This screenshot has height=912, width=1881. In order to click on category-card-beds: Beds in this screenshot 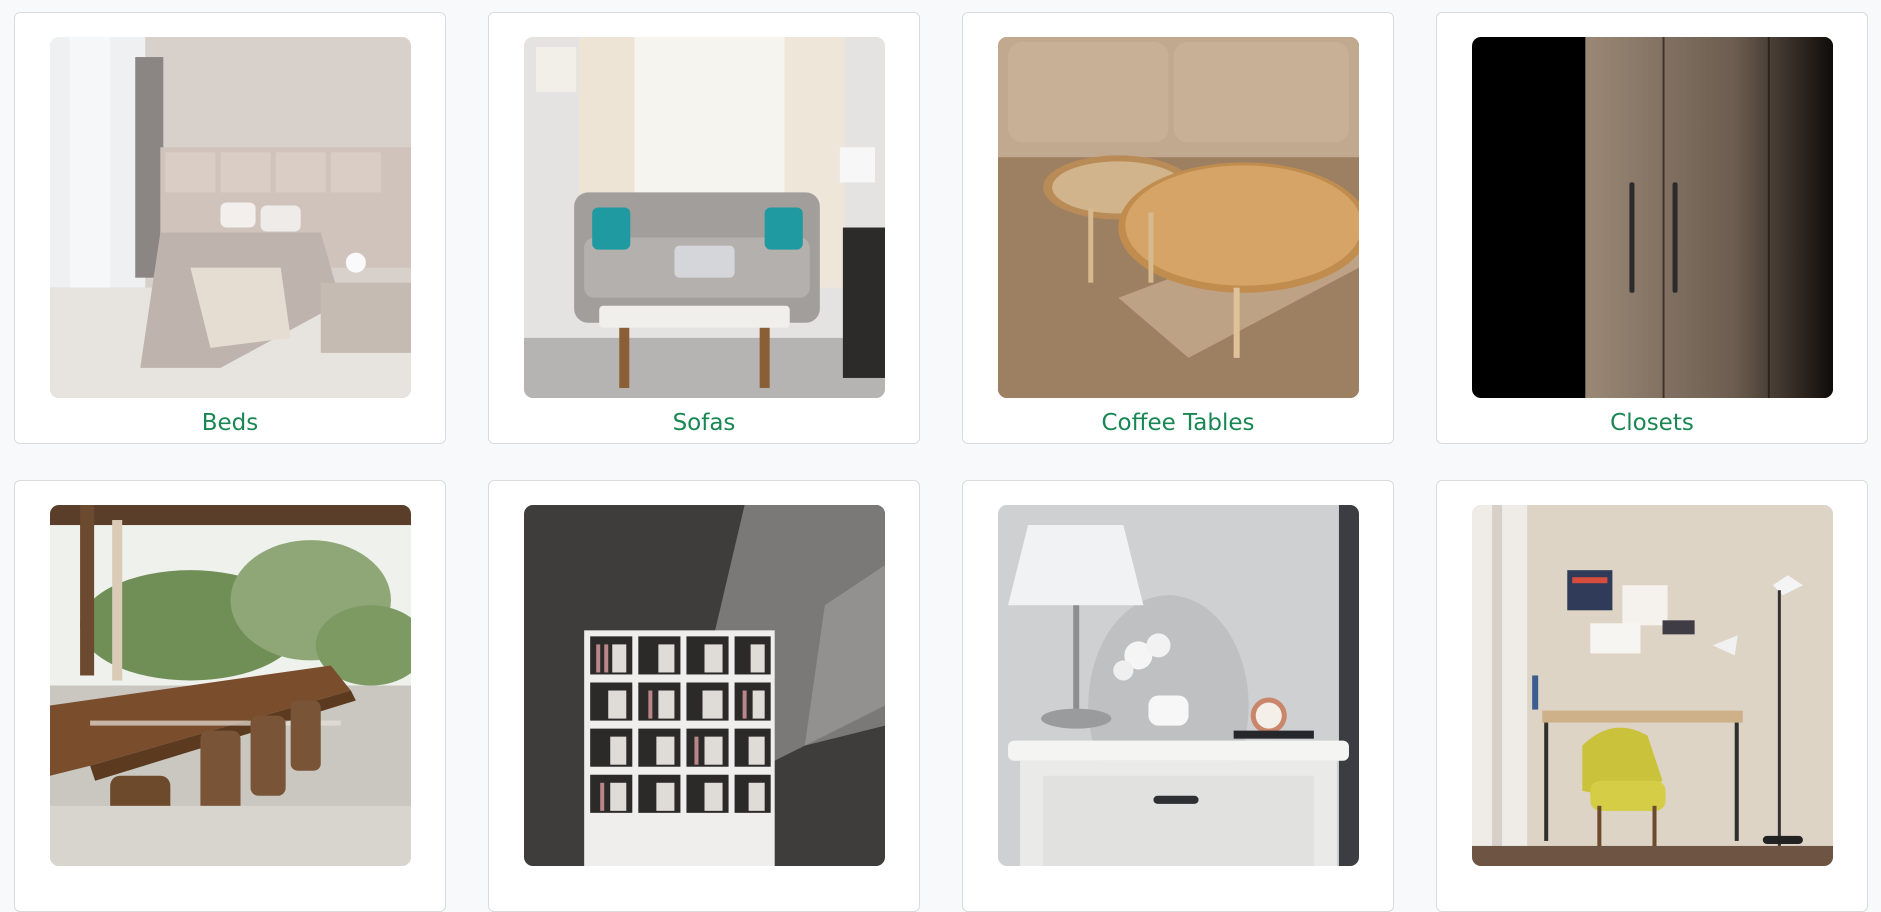, I will do `click(230, 228)`.